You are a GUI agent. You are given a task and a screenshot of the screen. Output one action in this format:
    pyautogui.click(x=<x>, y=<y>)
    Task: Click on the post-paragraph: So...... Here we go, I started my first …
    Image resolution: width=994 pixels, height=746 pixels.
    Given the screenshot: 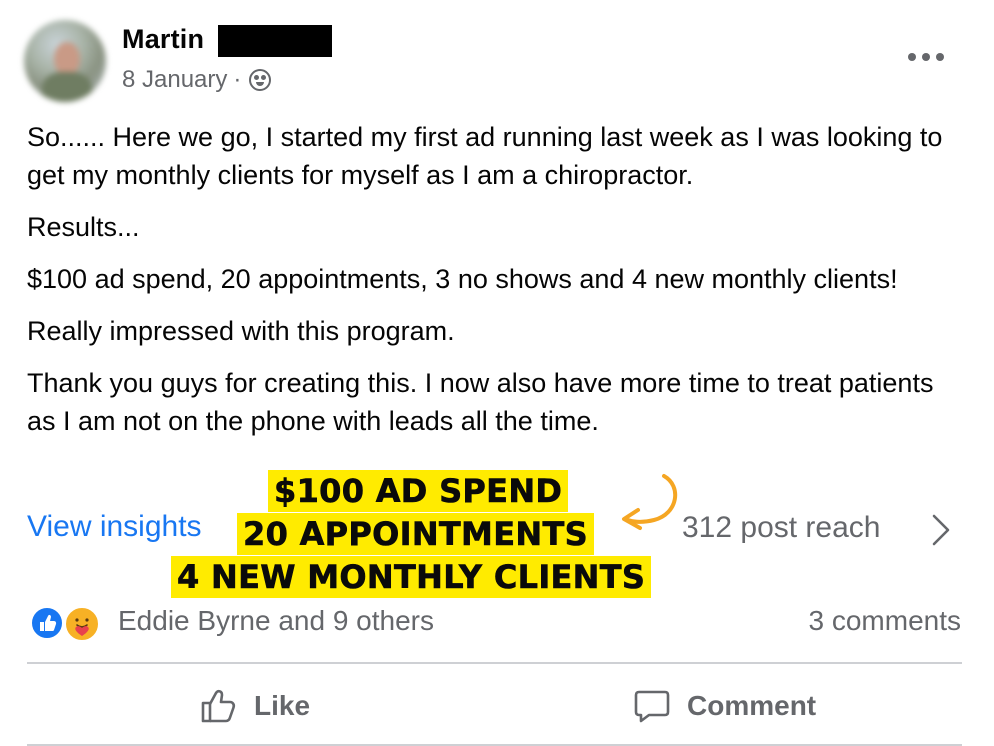 What is the action you would take?
    pyautogui.click(x=485, y=156)
    